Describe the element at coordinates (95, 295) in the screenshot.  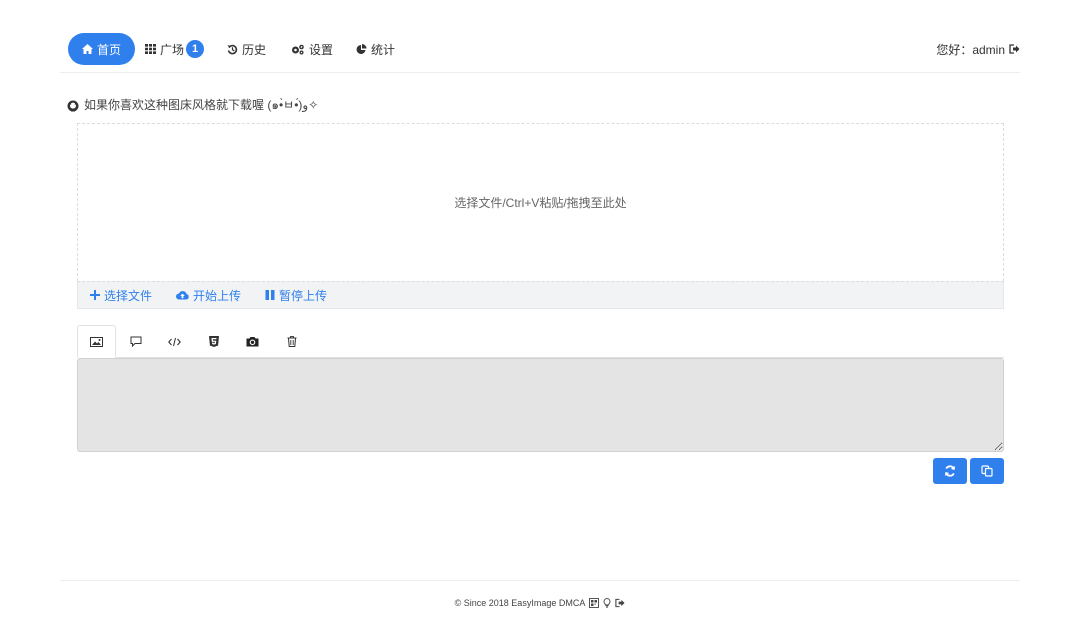
I see `plus-icon` at that location.